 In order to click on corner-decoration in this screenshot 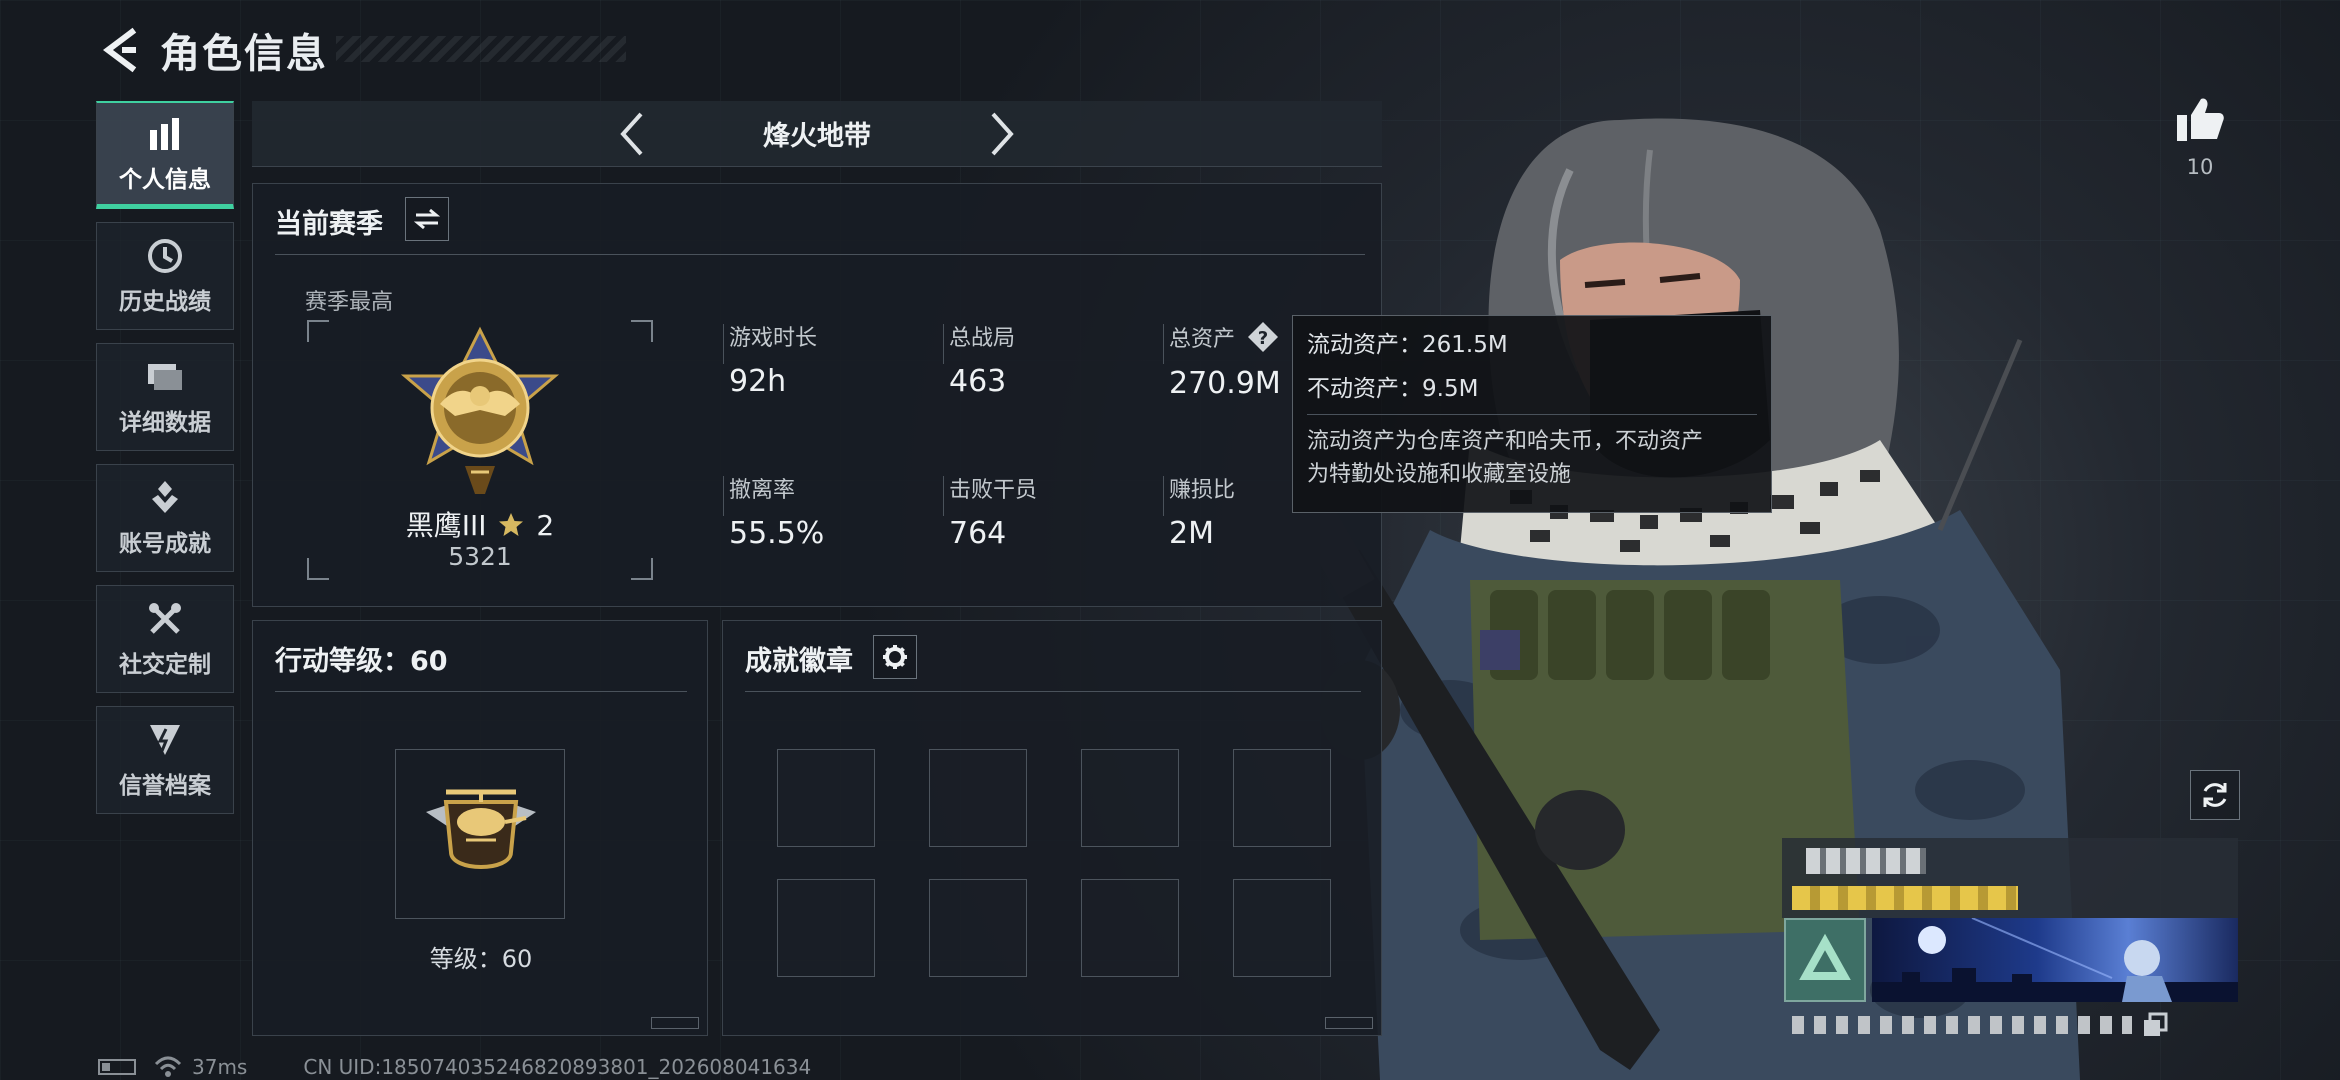, I will do `click(1349, 1023)`.